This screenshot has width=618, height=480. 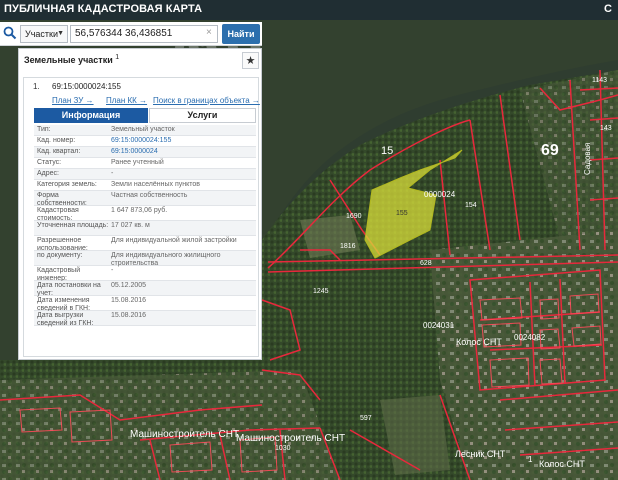 I want to click on row-value: Для индивидуальной жилой застройки, so click(x=174, y=240).